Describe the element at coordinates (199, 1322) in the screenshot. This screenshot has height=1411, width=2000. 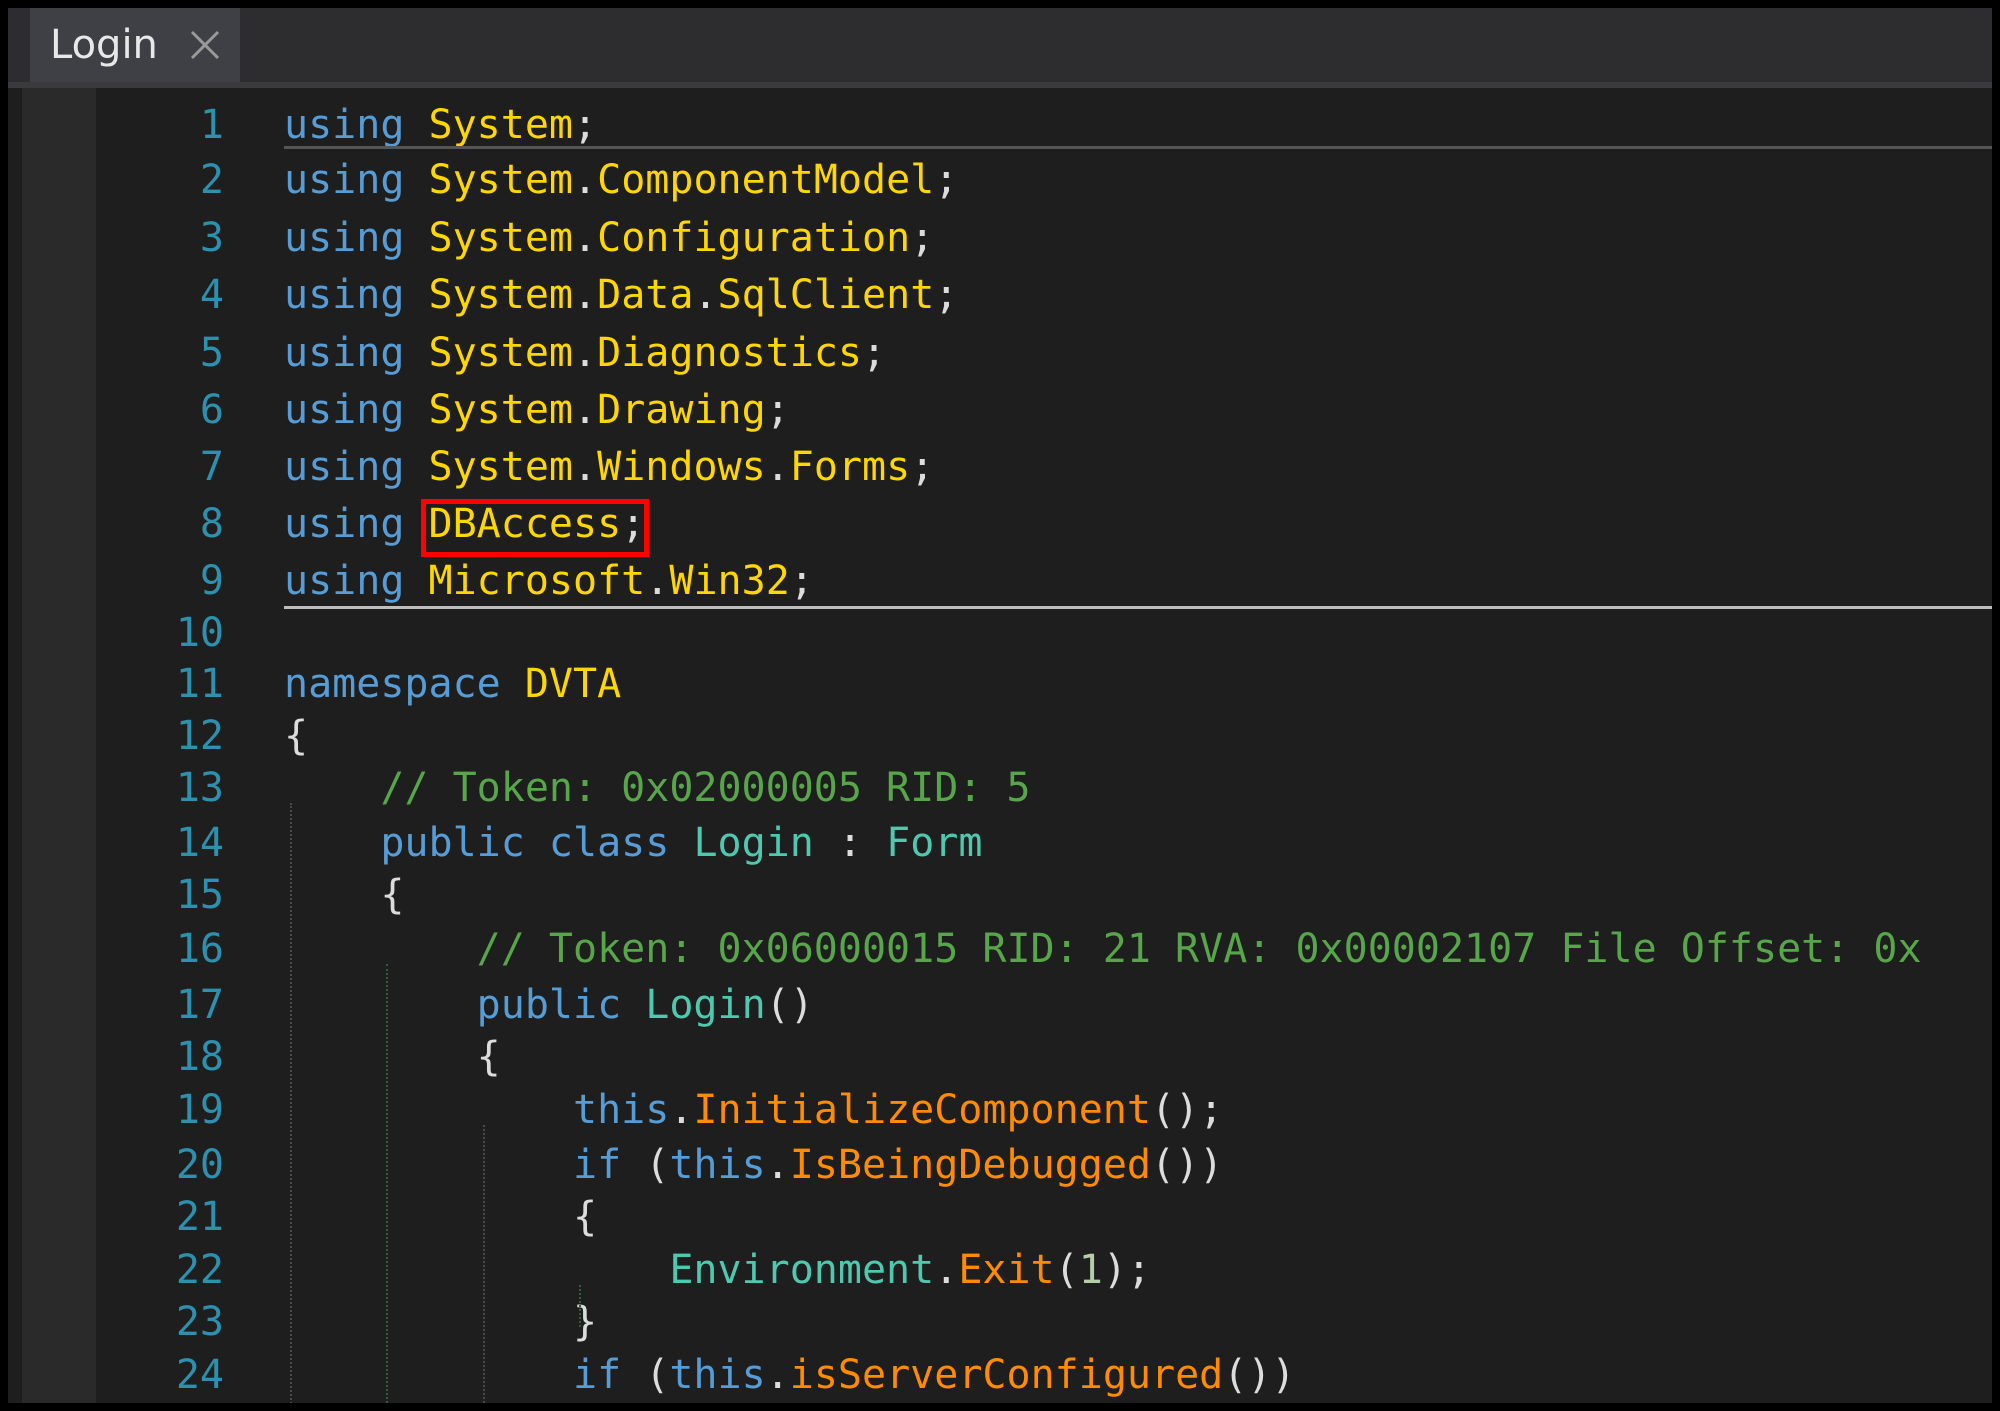
I see `line-number: 23` at that location.